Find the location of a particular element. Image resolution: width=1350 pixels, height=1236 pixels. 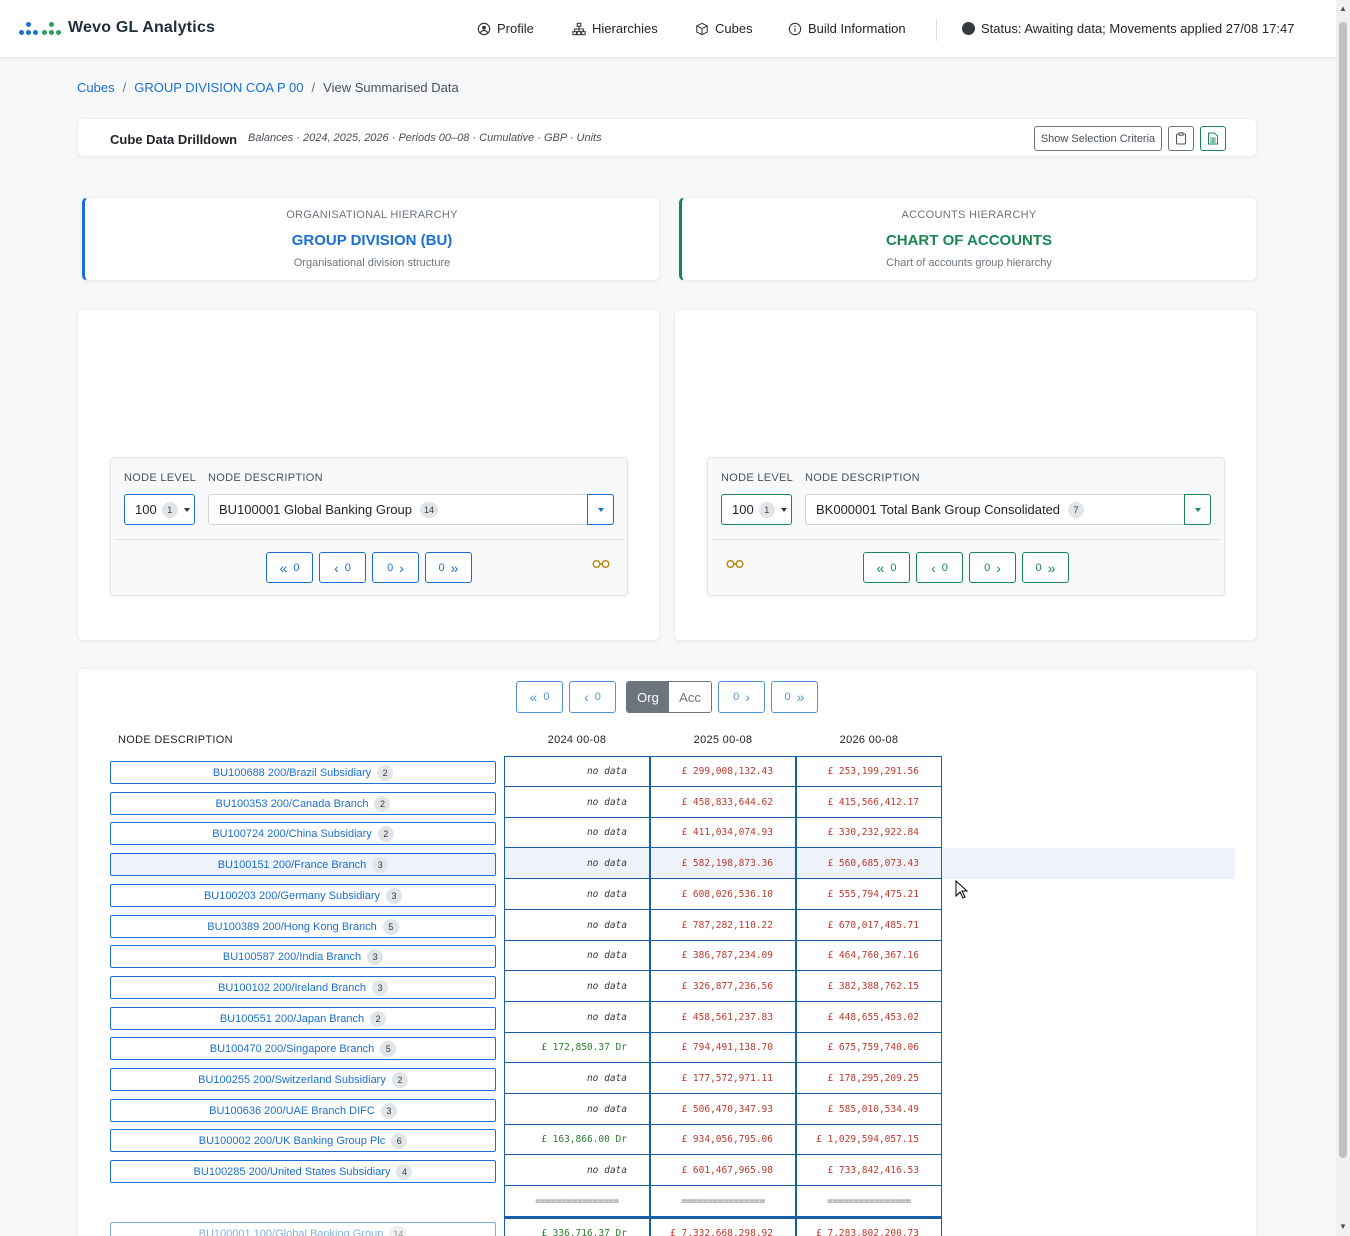

org-node-level-select: 100 1 is located at coordinates (159, 509).